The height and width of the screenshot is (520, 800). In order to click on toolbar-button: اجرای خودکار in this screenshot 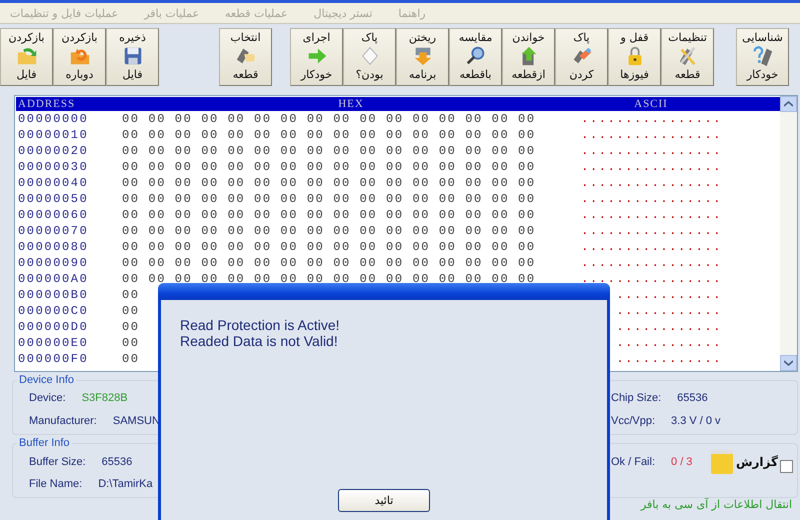, I will do `click(316, 57)`.